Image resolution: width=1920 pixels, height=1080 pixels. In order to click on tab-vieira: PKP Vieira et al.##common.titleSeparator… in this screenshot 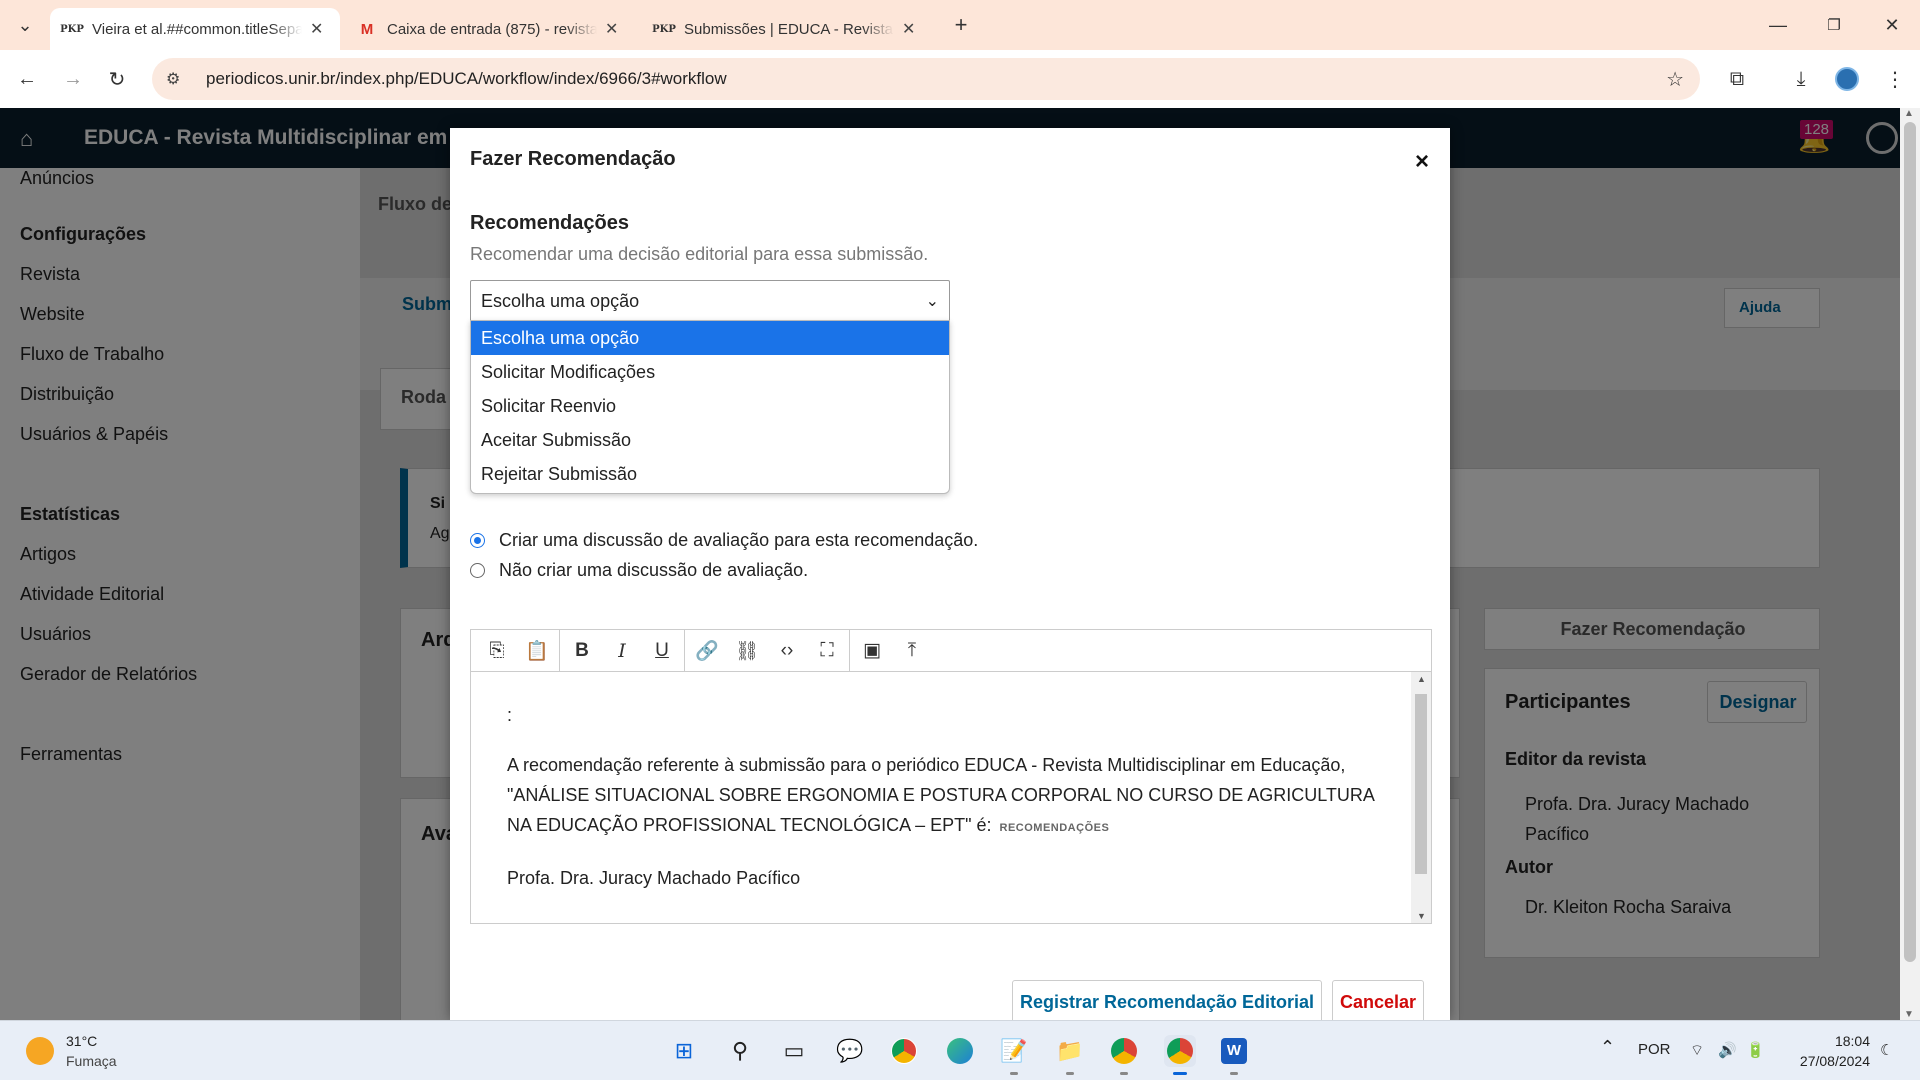, I will do `click(195, 29)`.